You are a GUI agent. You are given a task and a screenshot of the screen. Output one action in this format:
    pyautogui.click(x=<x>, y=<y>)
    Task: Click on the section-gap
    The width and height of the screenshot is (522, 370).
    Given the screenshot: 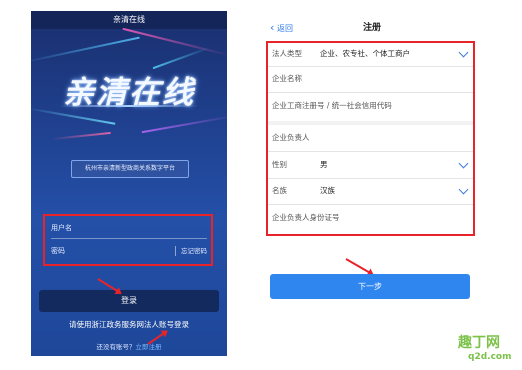 What is the action you would take?
    pyautogui.click(x=370, y=123)
    